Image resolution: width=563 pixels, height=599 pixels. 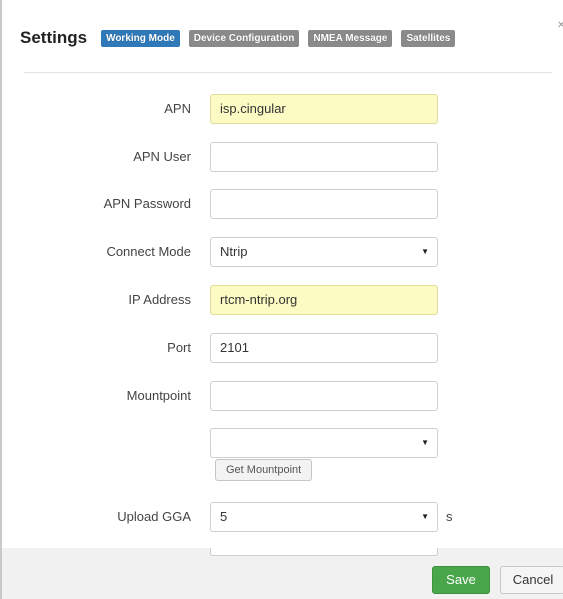 I want to click on header-divider, so click(x=288, y=72).